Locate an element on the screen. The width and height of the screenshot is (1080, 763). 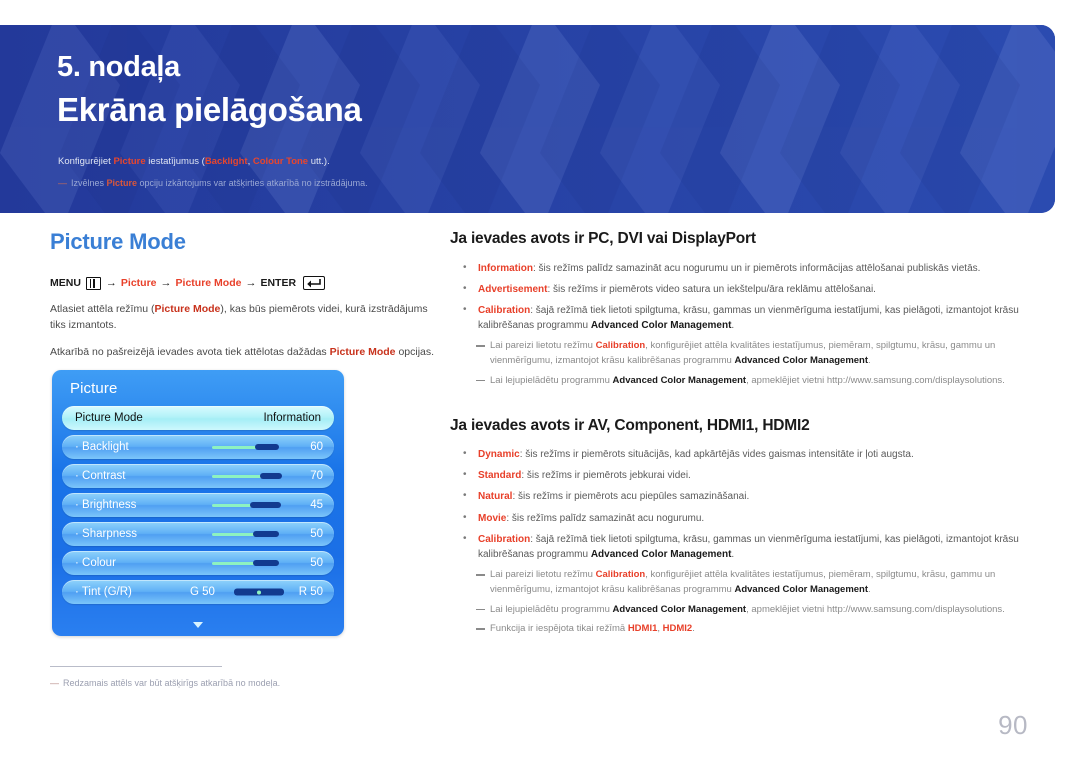
osd-label-sharpness: · Sharpness is located at coordinates (106, 534).